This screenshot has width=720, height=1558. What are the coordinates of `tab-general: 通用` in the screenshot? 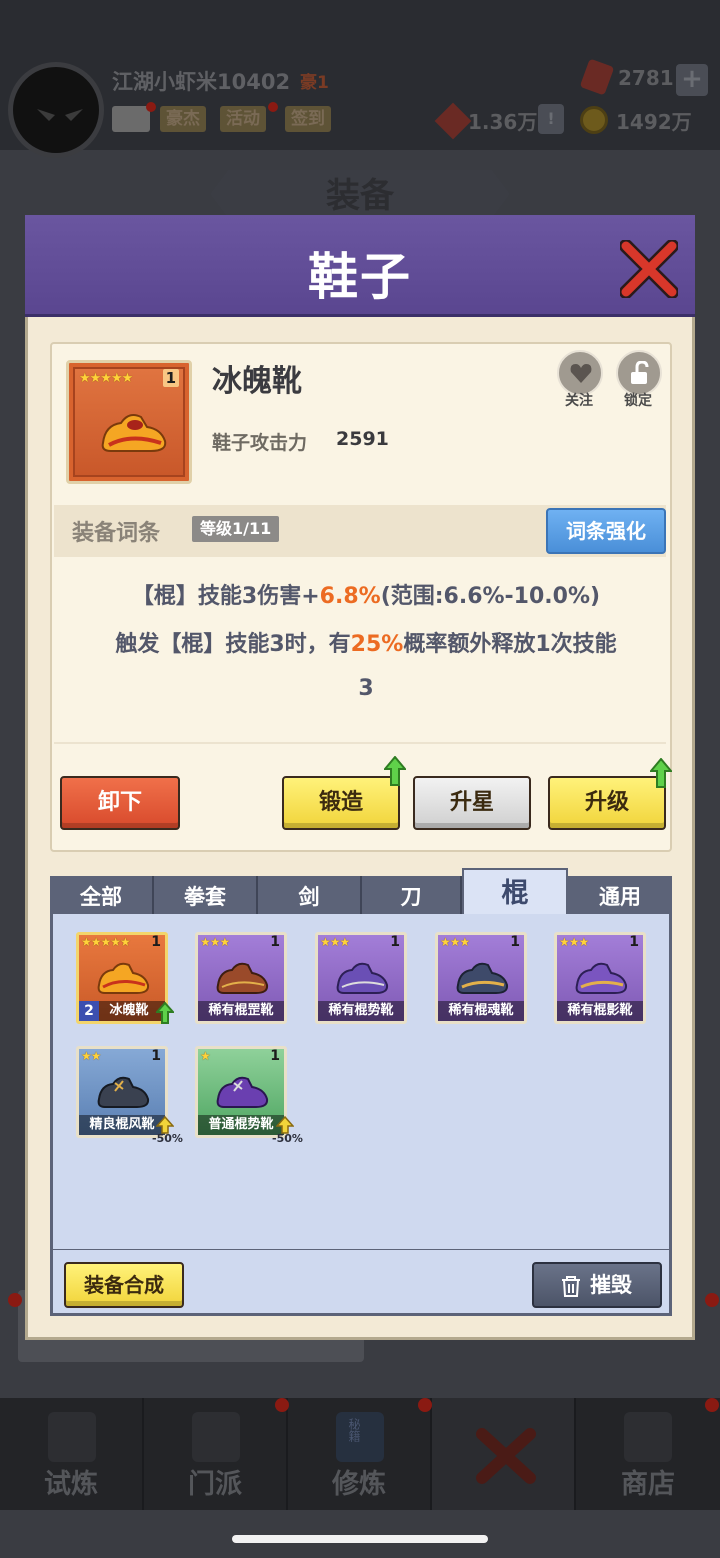 It's located at (620, 896).